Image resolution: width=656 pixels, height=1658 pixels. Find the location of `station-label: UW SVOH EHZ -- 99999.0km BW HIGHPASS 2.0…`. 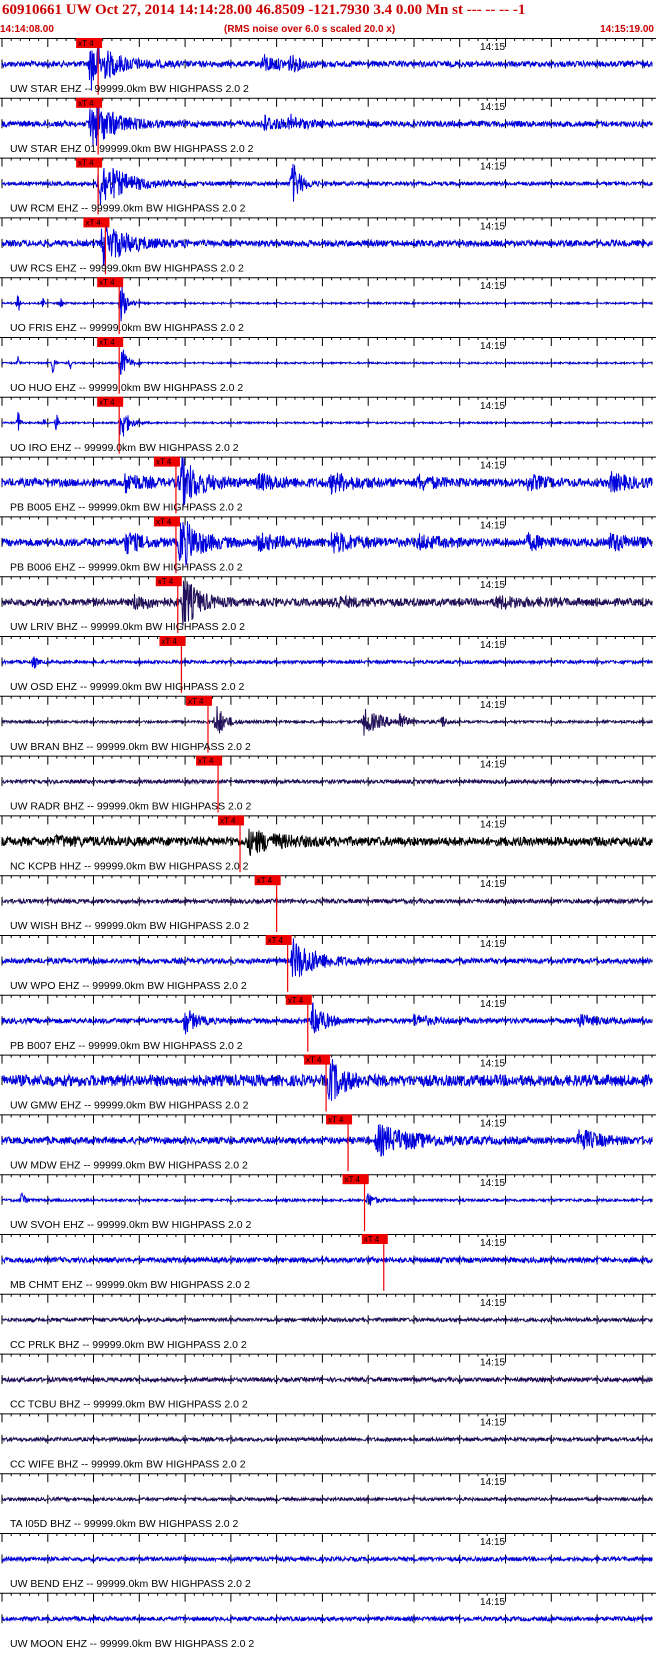

station-label: UW SVOH EHZ -- 99999.0km BW HIGHPASS 2.0… is located at coordinates (131, 1225).